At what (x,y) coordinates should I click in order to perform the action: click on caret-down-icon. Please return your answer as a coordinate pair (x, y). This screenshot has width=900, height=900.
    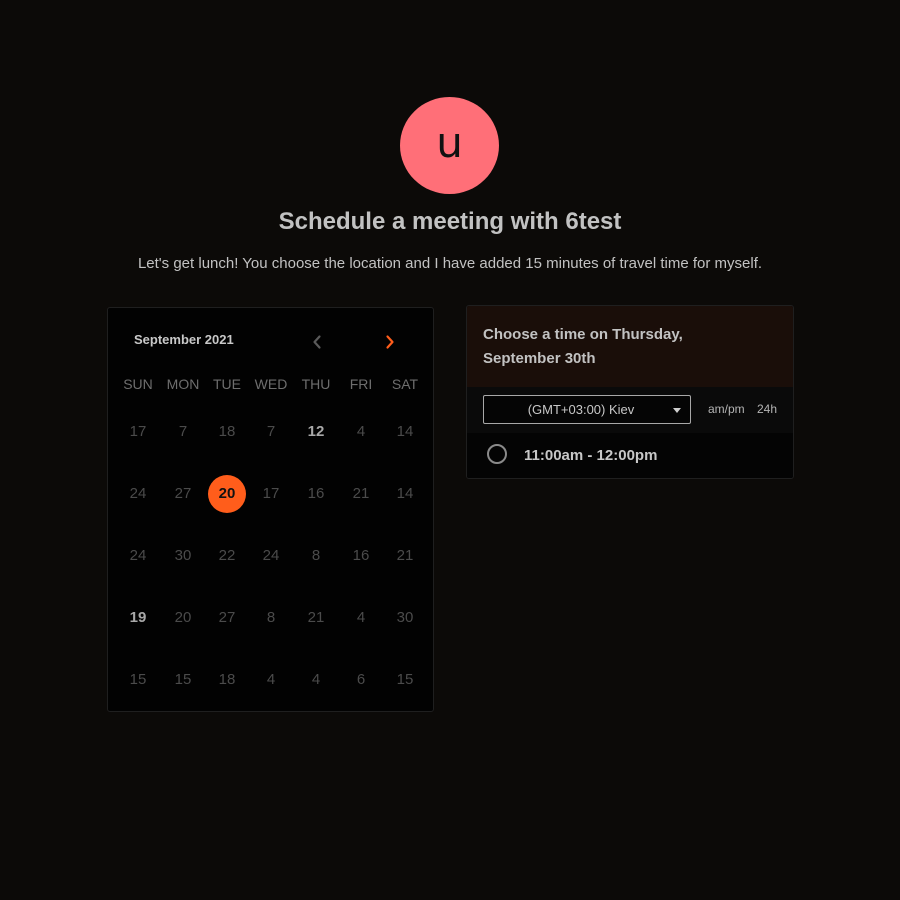
    Looking at the image, I should click on (677, 410).